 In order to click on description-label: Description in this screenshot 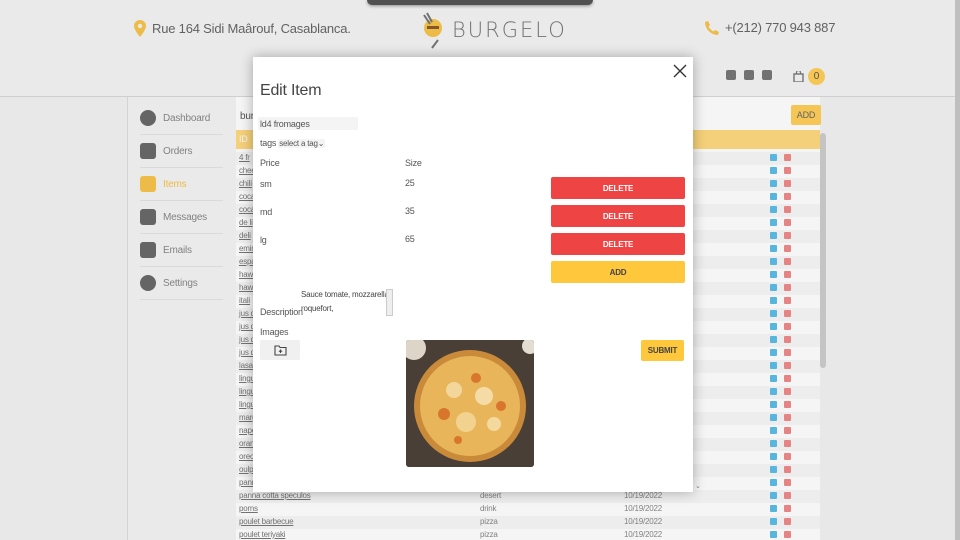, I will do `click(281, 312)`.